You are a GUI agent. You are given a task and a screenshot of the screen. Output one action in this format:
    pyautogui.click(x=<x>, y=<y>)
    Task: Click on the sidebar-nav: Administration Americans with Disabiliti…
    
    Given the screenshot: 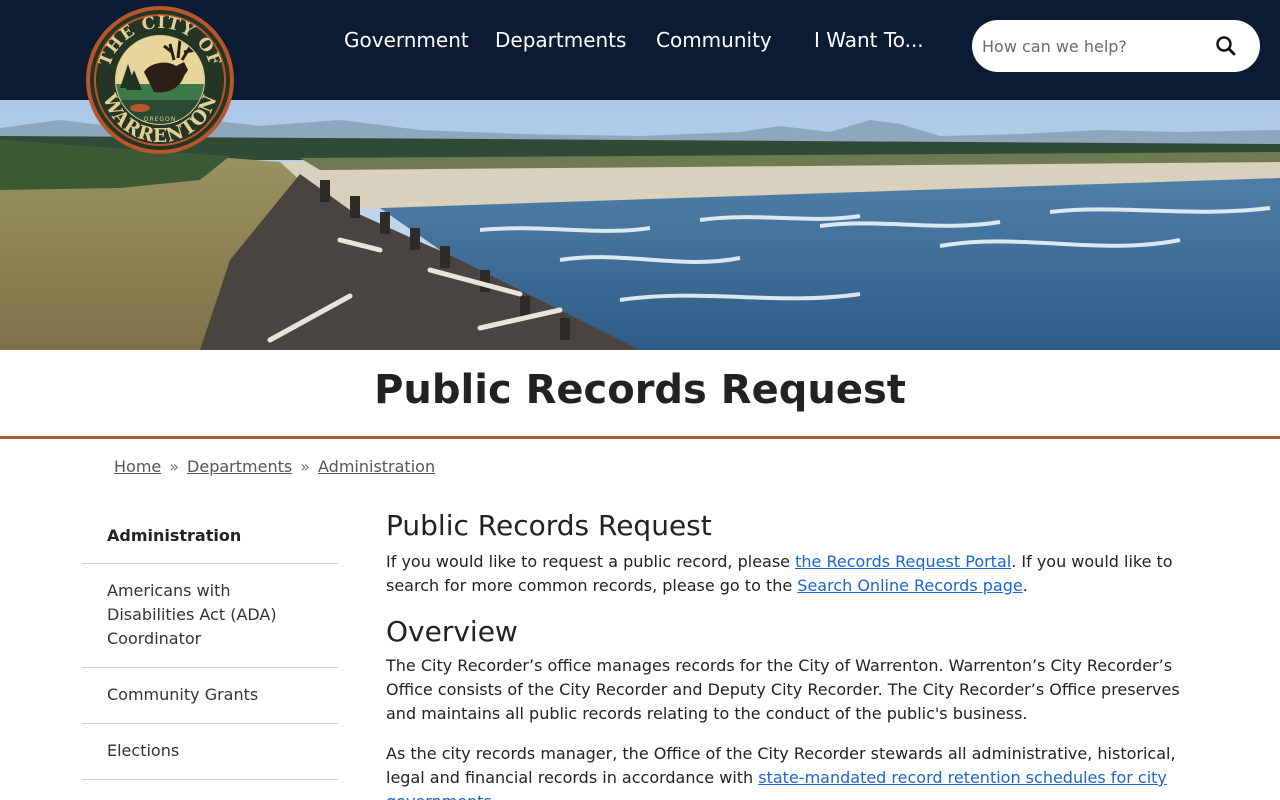 What is the action you would take?
    pyautogui.click(x=210, y=655)
    